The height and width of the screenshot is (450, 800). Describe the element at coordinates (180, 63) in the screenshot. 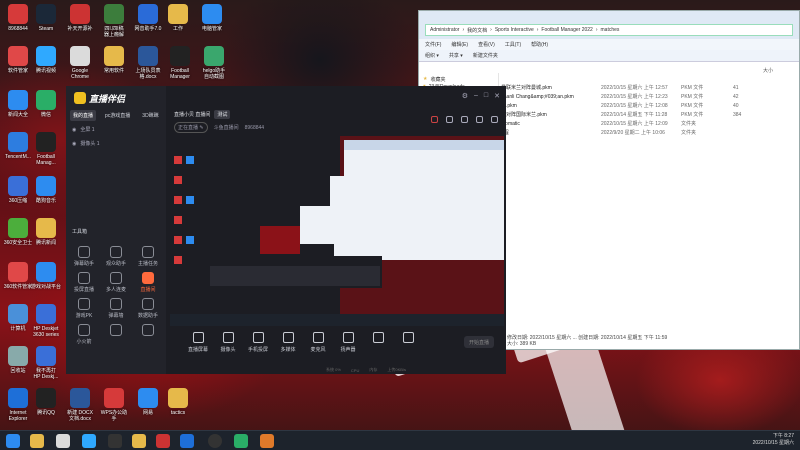

I see `desktop-icon: Football Manager` at that location.